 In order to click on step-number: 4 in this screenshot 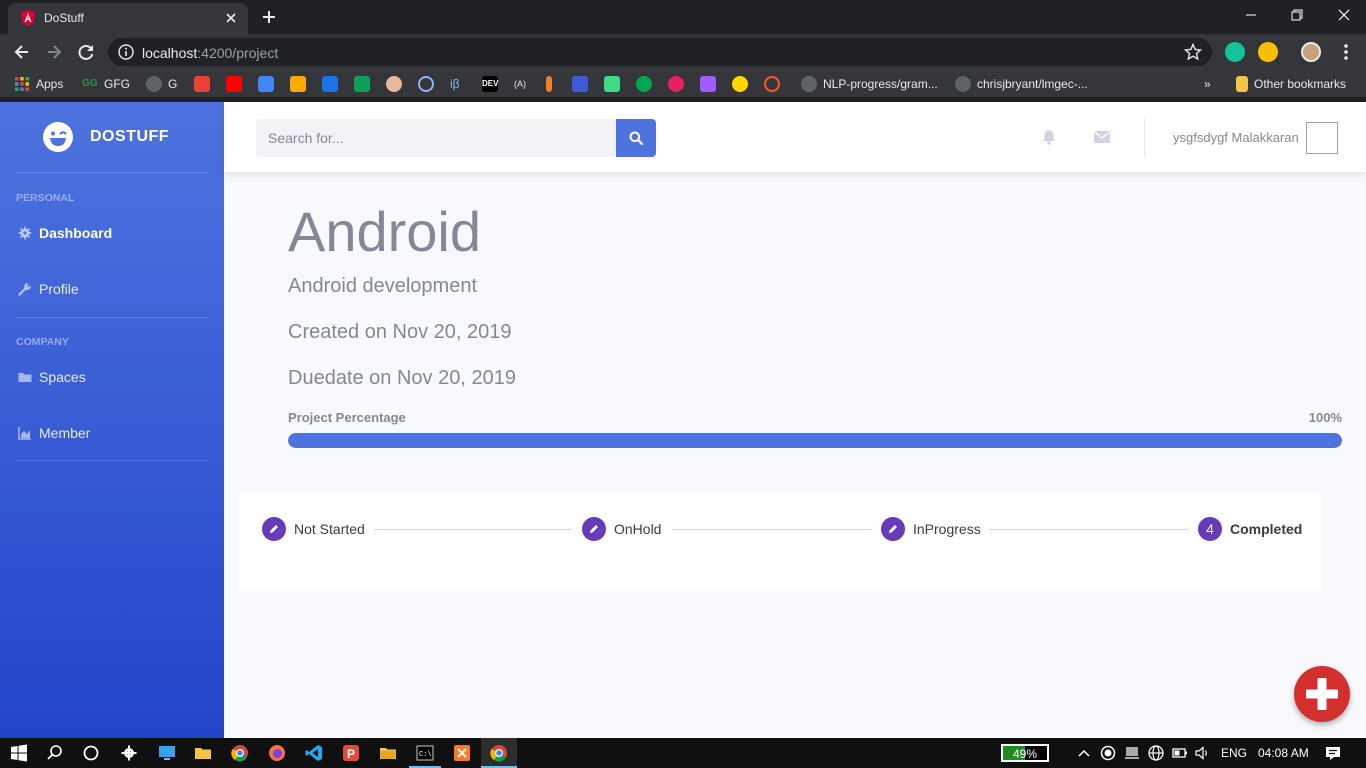, I will do `click(1210, 529)`.